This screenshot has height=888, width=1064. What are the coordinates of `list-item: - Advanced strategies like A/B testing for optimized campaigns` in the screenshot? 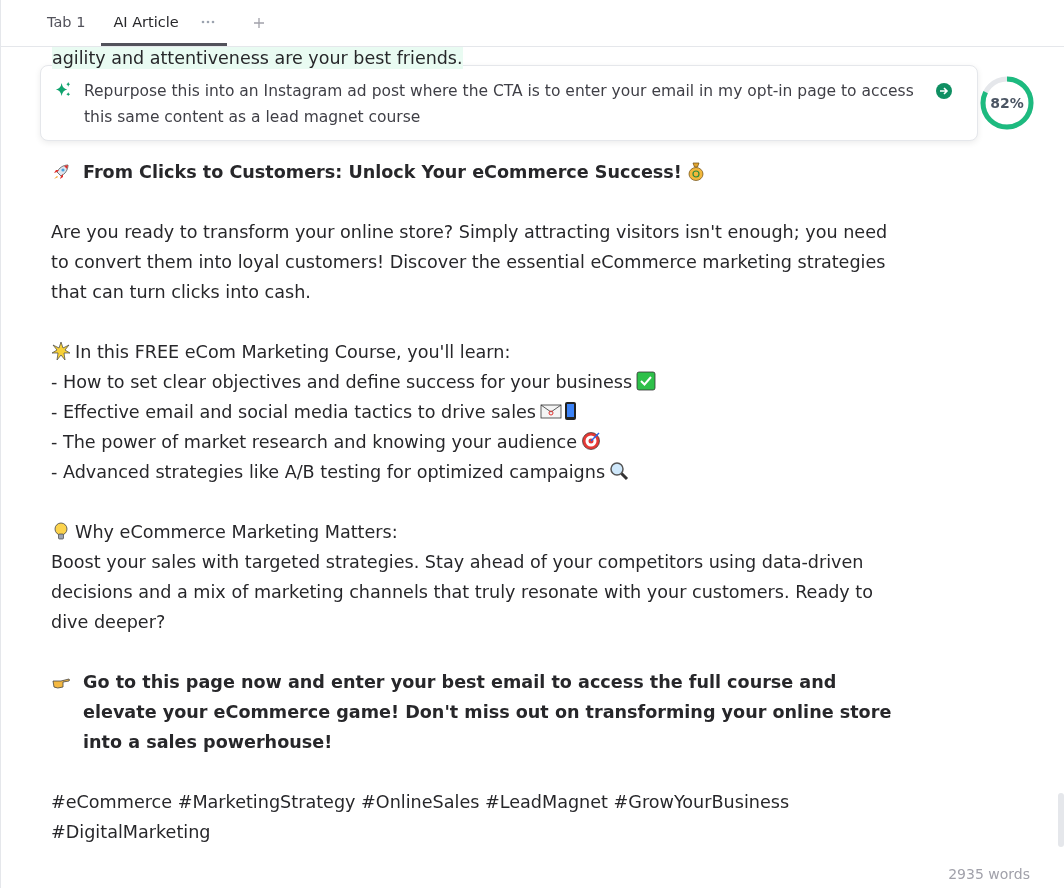 It's located at (328, 472).